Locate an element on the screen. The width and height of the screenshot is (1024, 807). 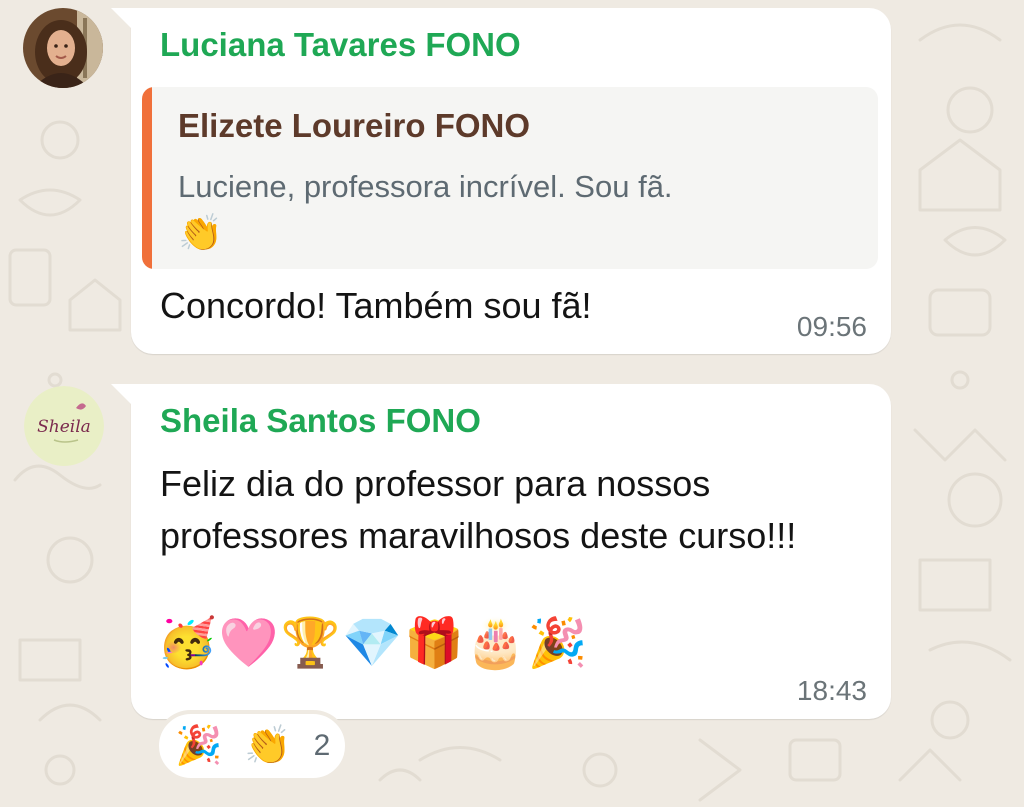
avatar is located at coordinates (63, 48).